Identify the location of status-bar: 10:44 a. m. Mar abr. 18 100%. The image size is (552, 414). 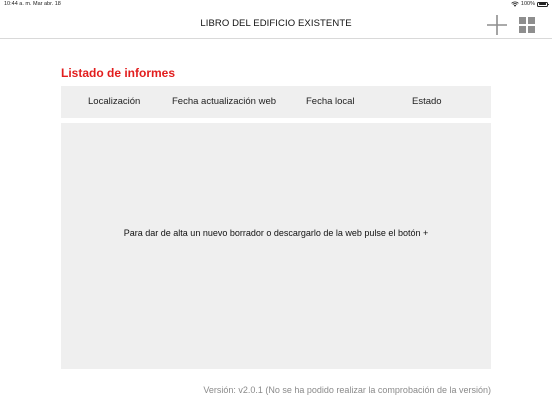
(276, 5).